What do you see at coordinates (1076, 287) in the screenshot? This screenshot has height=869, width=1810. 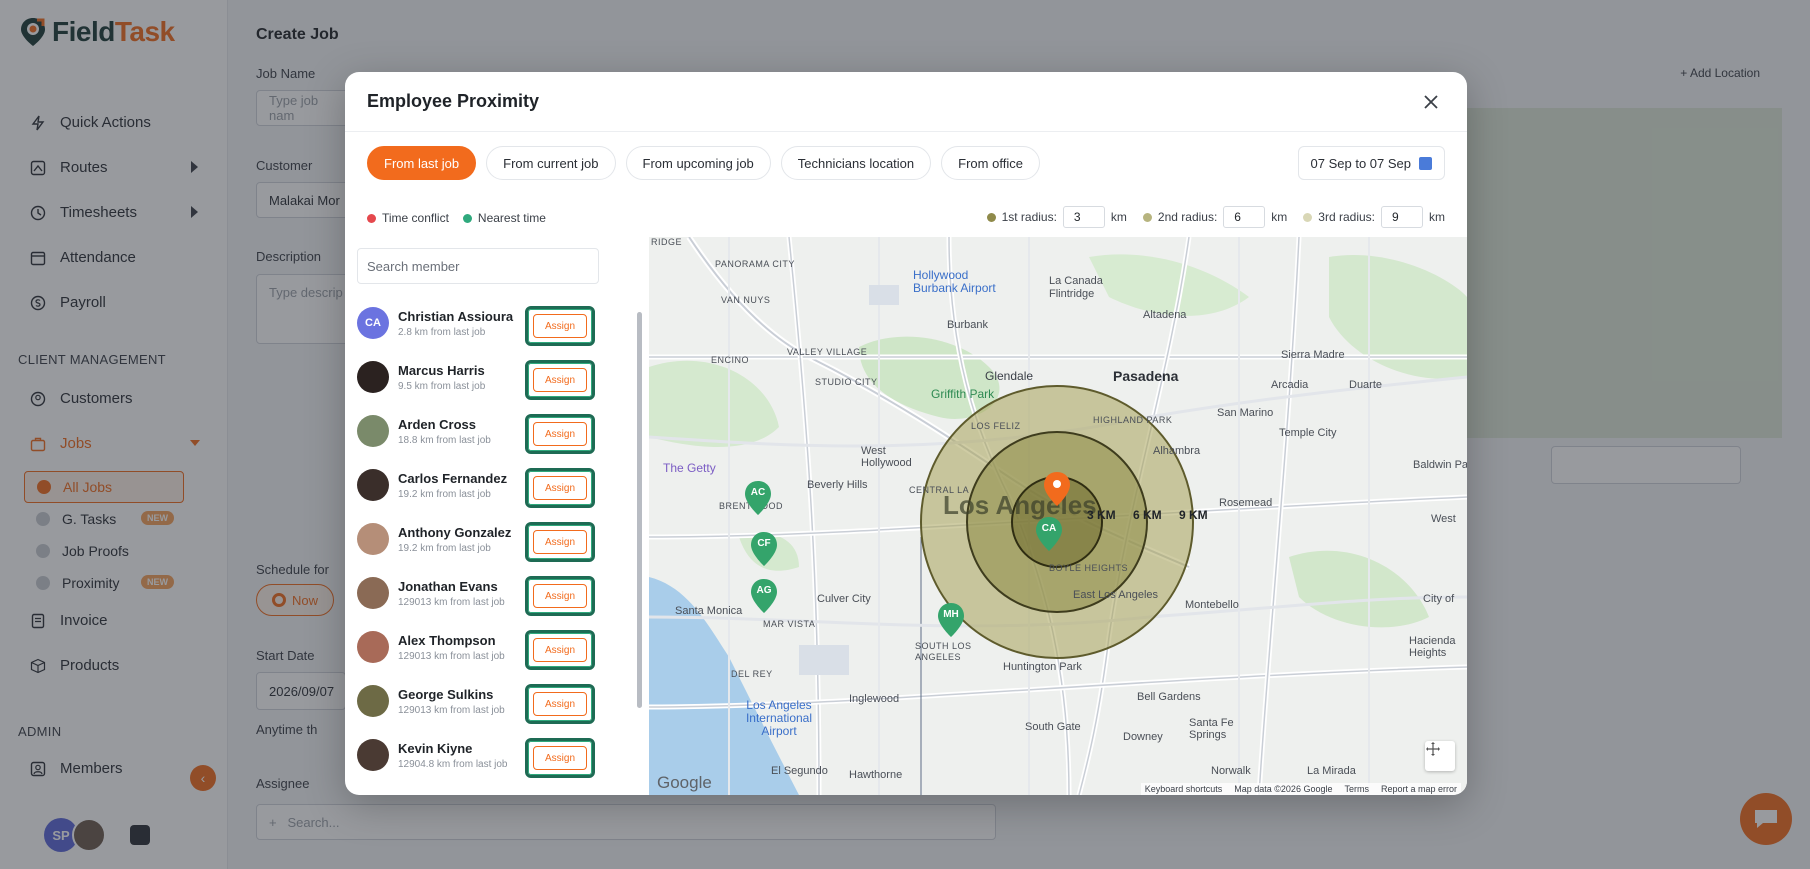 I see `map-label: La Canada Flintridge` at bounding box center [1076, 287].